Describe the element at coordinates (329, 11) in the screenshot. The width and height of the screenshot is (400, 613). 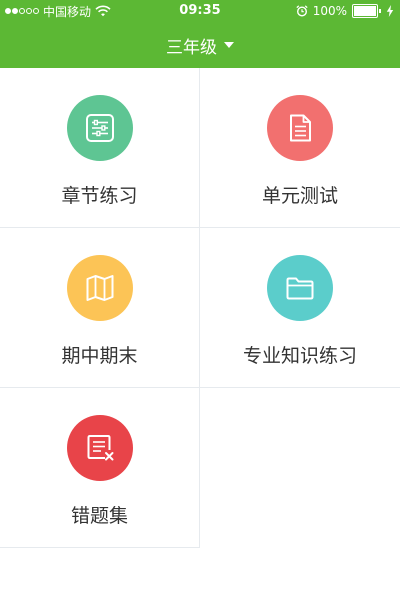
I see `battery-percentage: 100%` at that location.